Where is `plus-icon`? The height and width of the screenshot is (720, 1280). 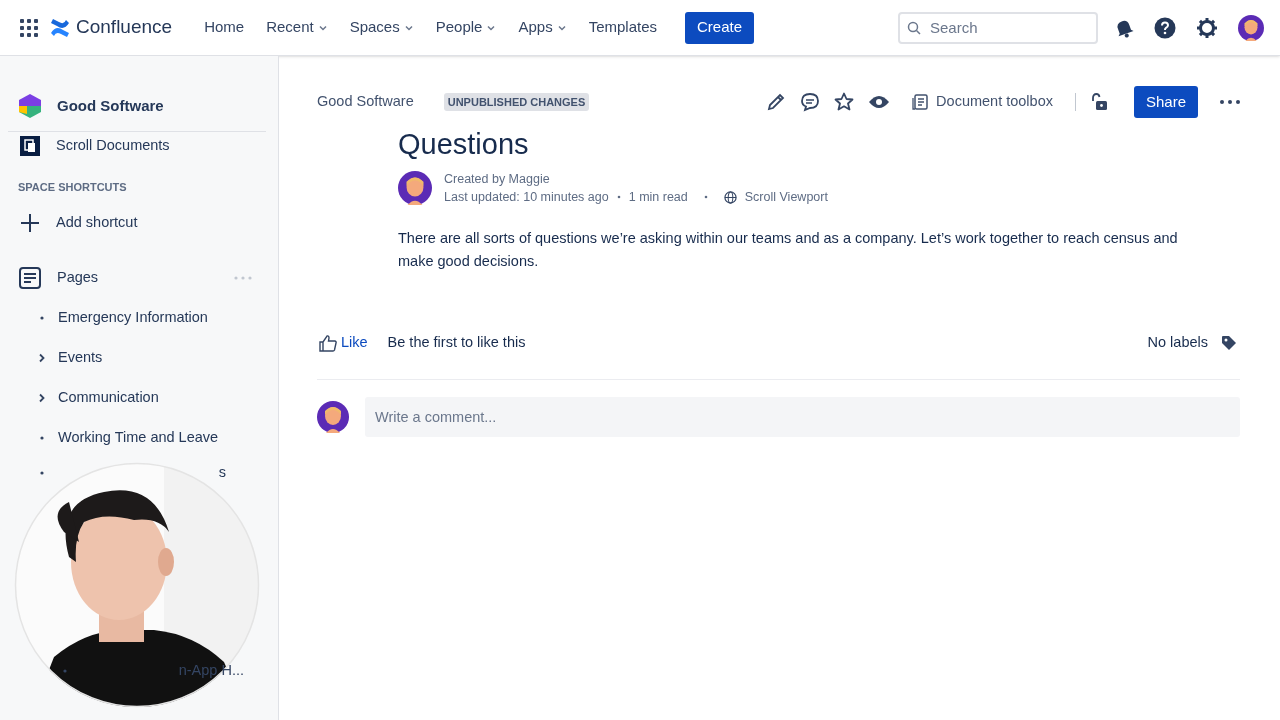 plus-icon is located at coordinates (30, 222).